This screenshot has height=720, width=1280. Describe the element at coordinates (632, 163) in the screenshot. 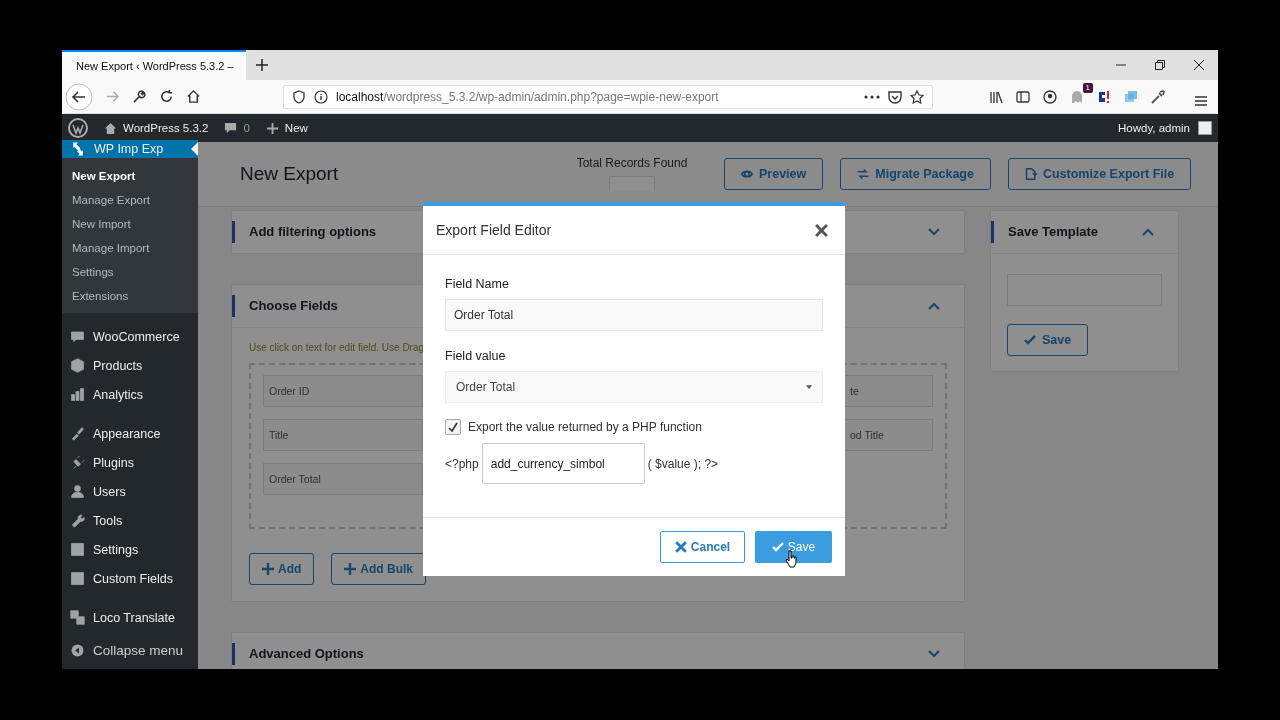

I see `records-label: Total Records Found` at that location.